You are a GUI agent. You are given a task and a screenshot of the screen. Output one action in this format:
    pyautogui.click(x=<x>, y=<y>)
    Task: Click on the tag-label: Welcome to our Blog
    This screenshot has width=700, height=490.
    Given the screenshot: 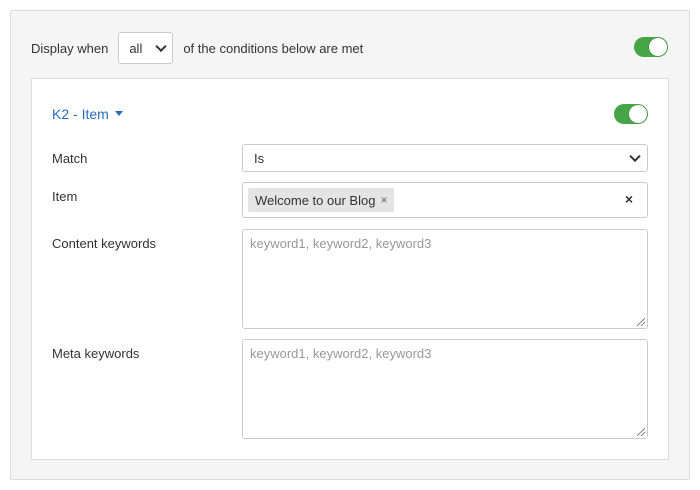 What is the action you would take?
    pyautogui.click(x=315, y=200)
    